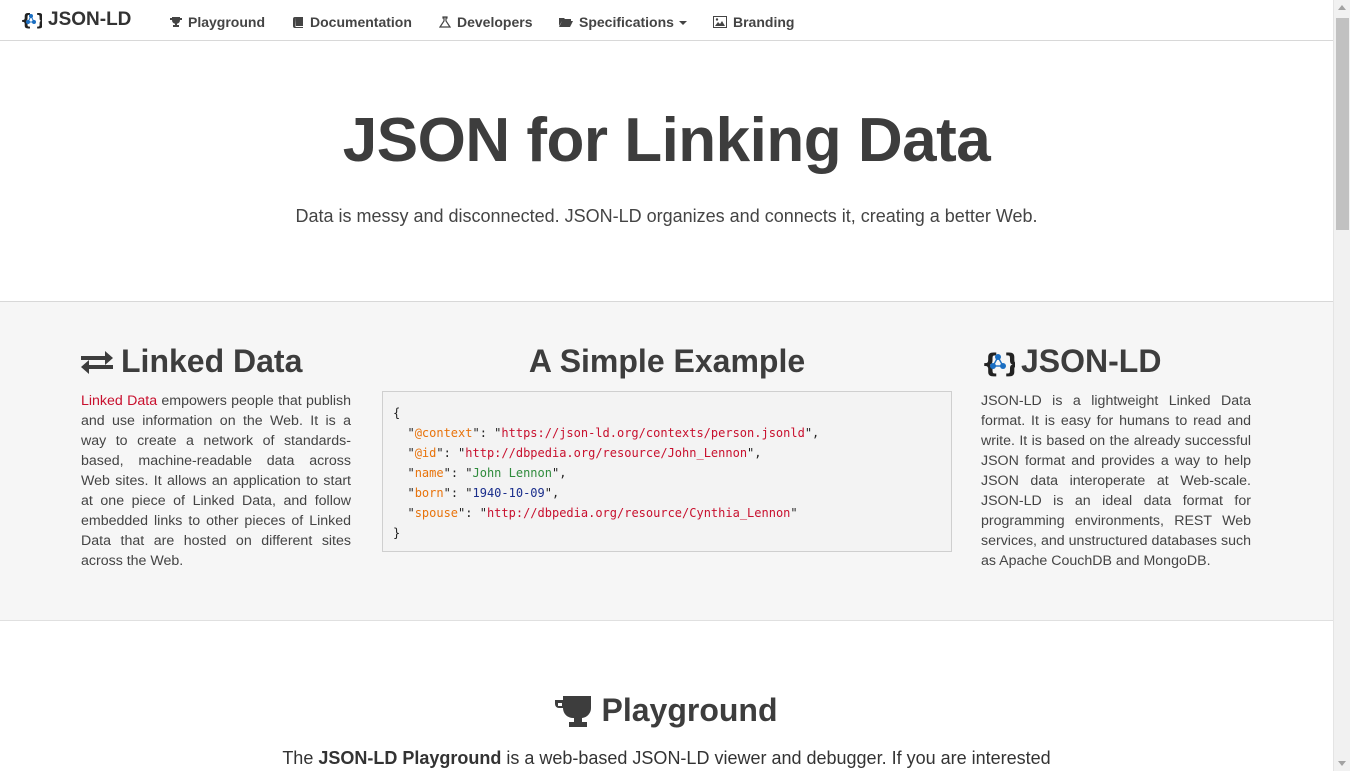 The width and height of the screenshot is (1350, 771). I want to click on code-value: http://dbpedia.org/resource/John_Lennon, so click(606, 453).